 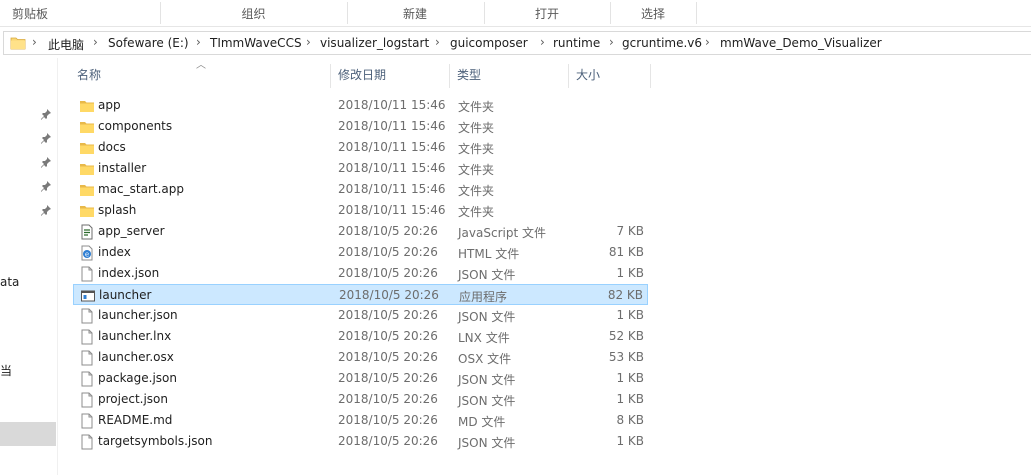 I want to click on file-type: LNX 文件, so click(x=484, y=338).